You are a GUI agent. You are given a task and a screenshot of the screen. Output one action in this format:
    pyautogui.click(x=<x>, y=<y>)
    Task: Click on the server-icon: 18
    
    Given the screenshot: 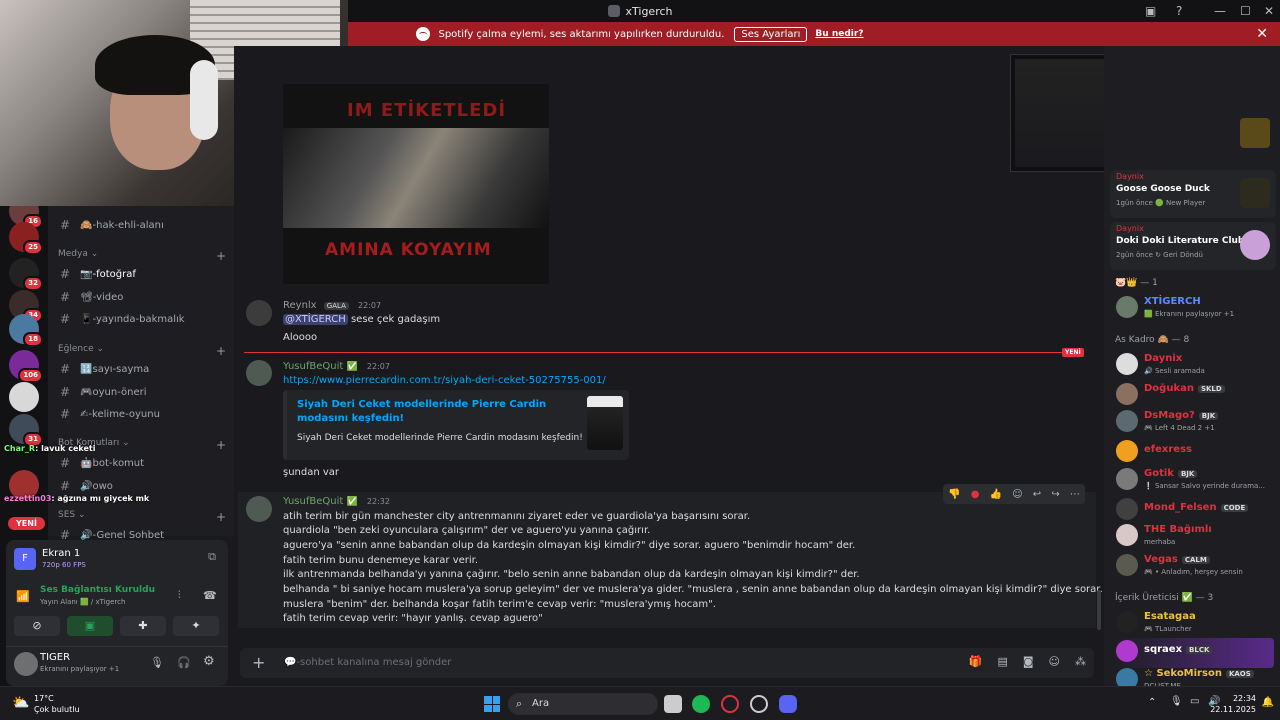 What is the action you would take?
    pyautogui.click(x=26, y=330)
    